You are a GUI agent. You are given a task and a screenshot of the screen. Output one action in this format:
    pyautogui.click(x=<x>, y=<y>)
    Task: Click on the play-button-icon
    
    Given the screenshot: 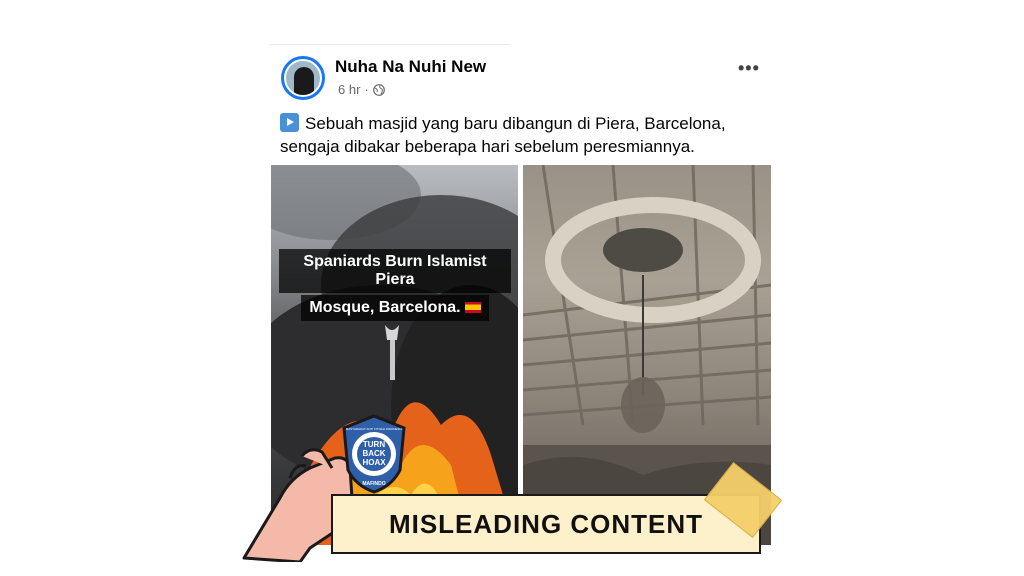 What is the action you would take?
    pyautogui.click(x=289, y=122)
    